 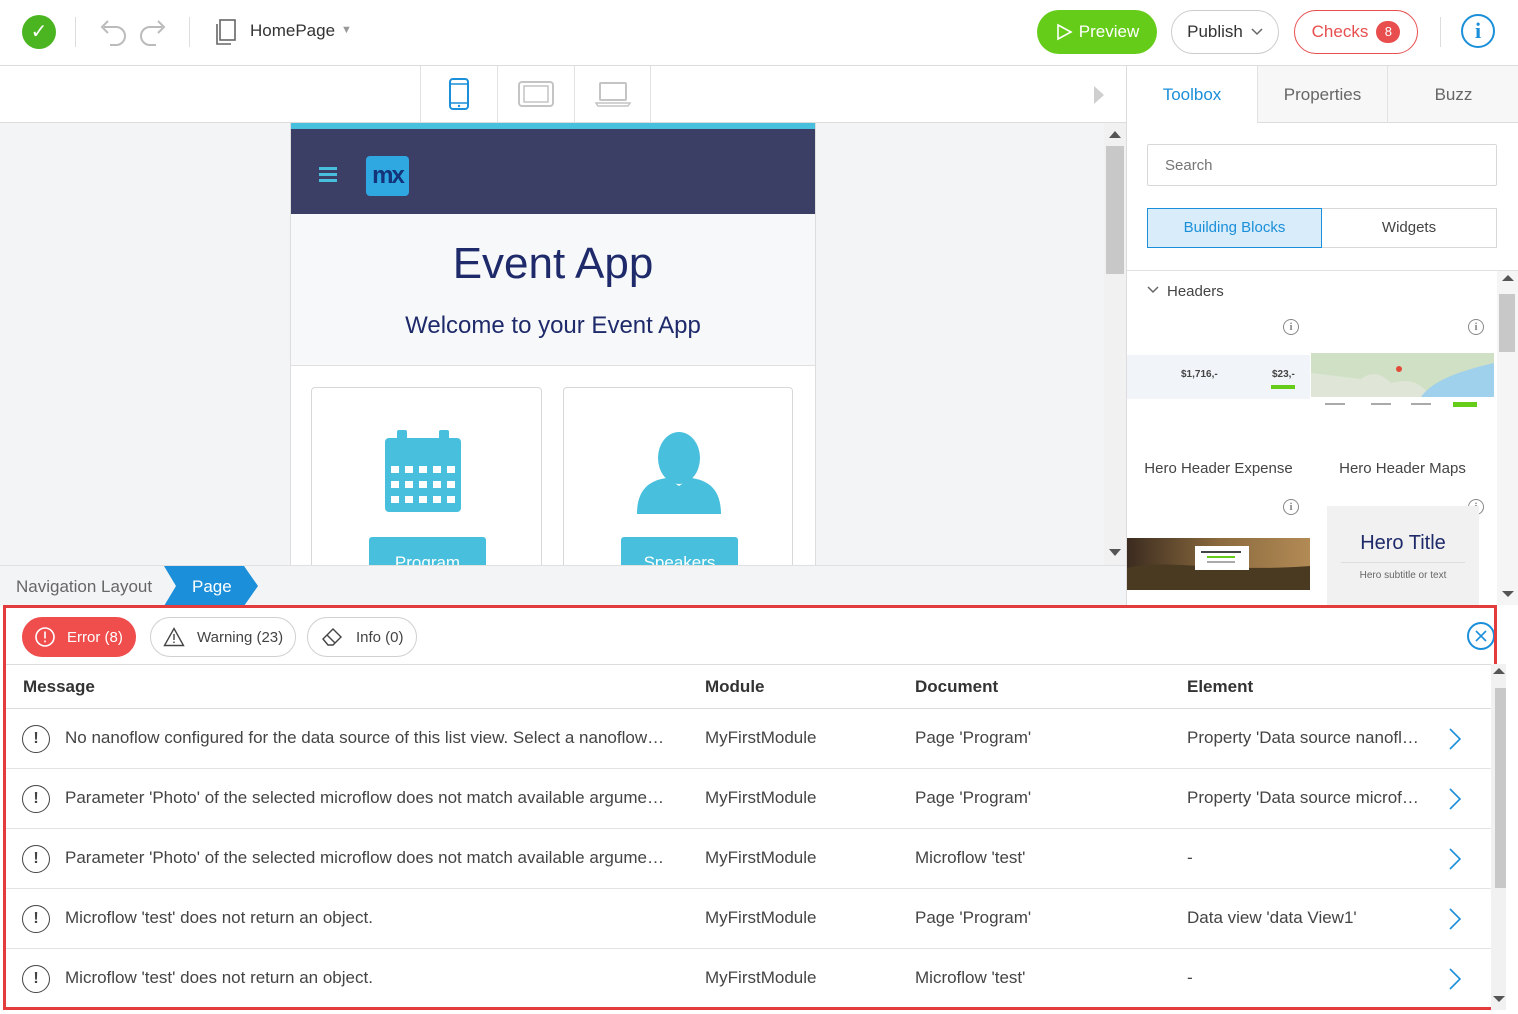 I want to click on filter-info-button: Info (0), so click(x=362, y=637).